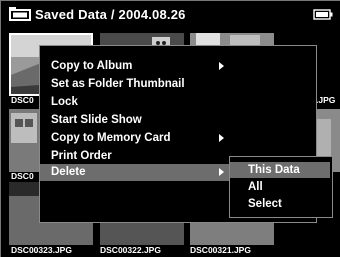  Describe the element at coordinates (92, 66) in the screenshot. I see `menu-item-label: Copy to Album` at that location.